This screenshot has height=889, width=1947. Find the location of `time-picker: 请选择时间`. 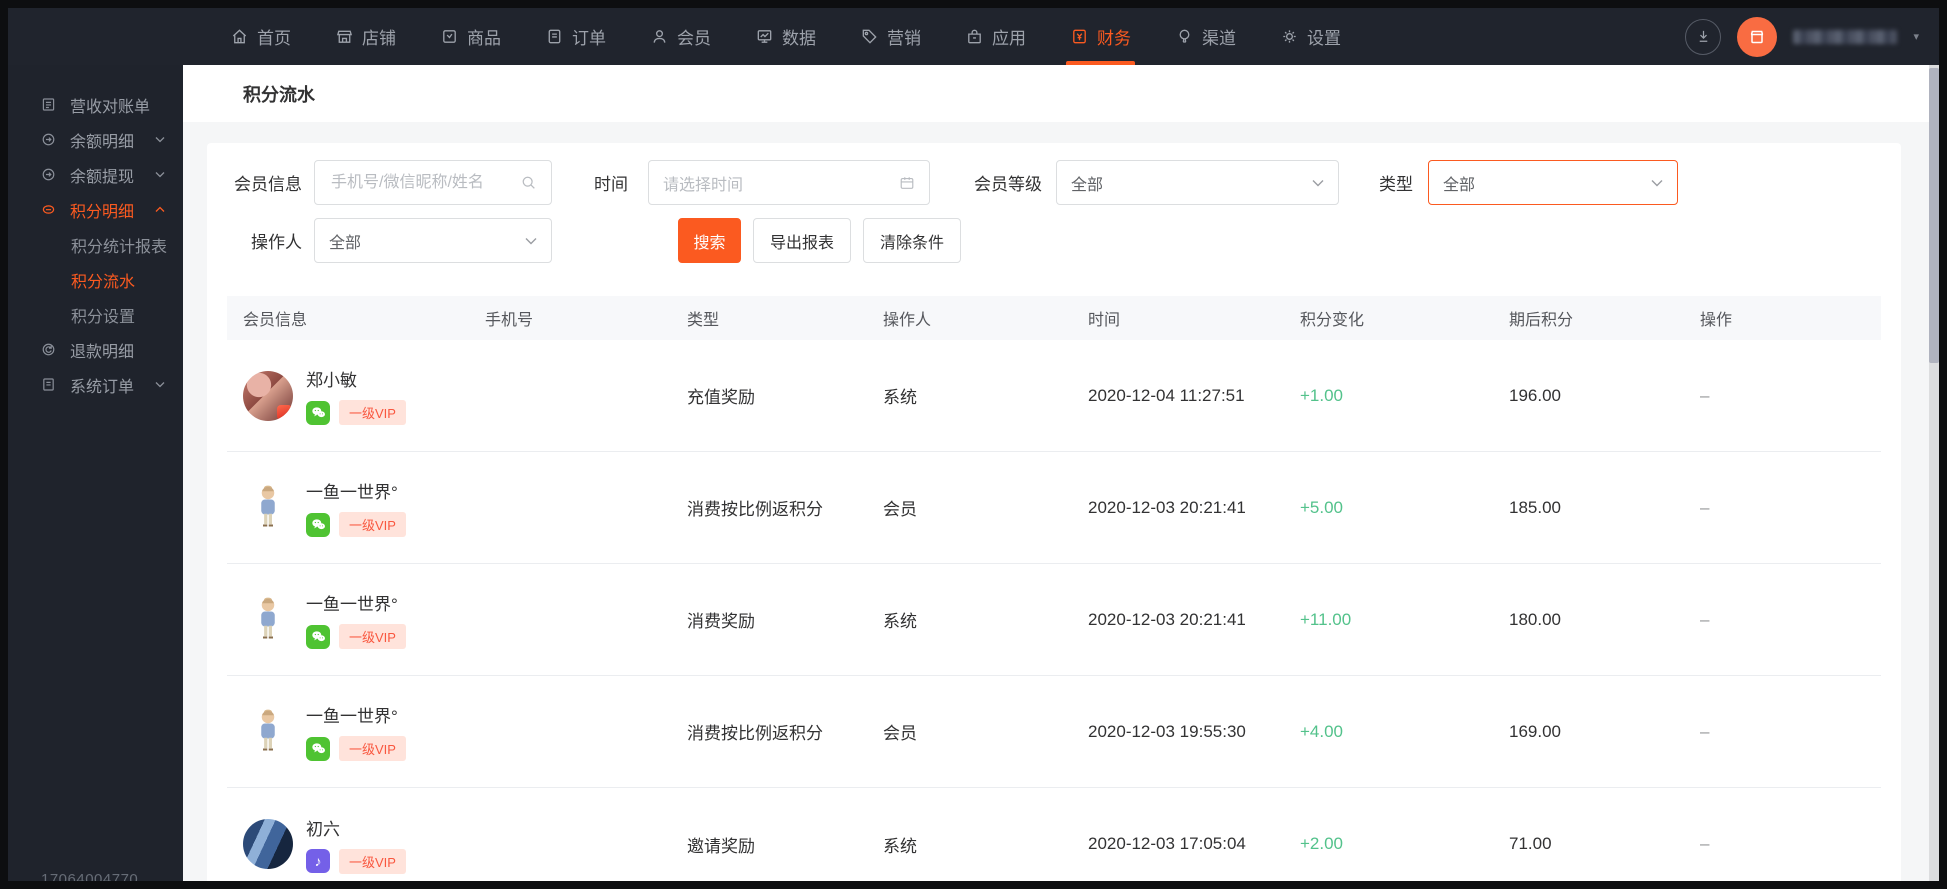

time-picker: 请选择时间 is located at coordinates (789, 182).